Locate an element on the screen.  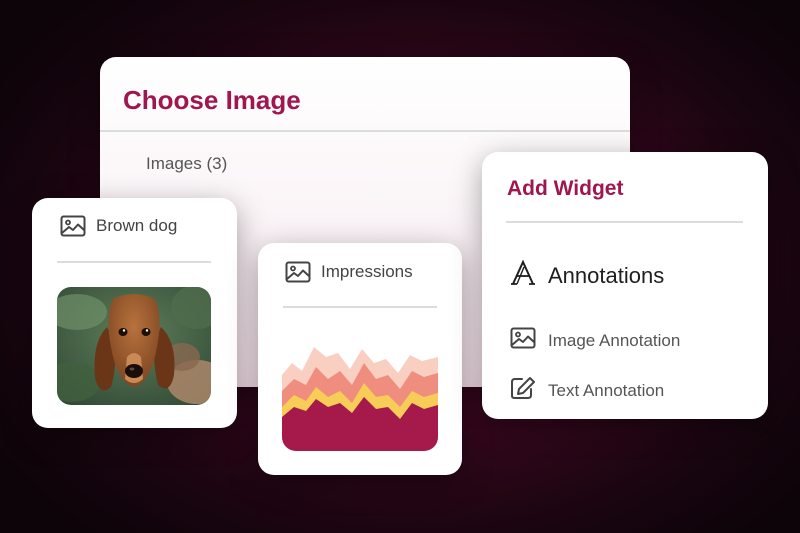
annotations-section-heading: Annotations is located at coordinates (587, 275).